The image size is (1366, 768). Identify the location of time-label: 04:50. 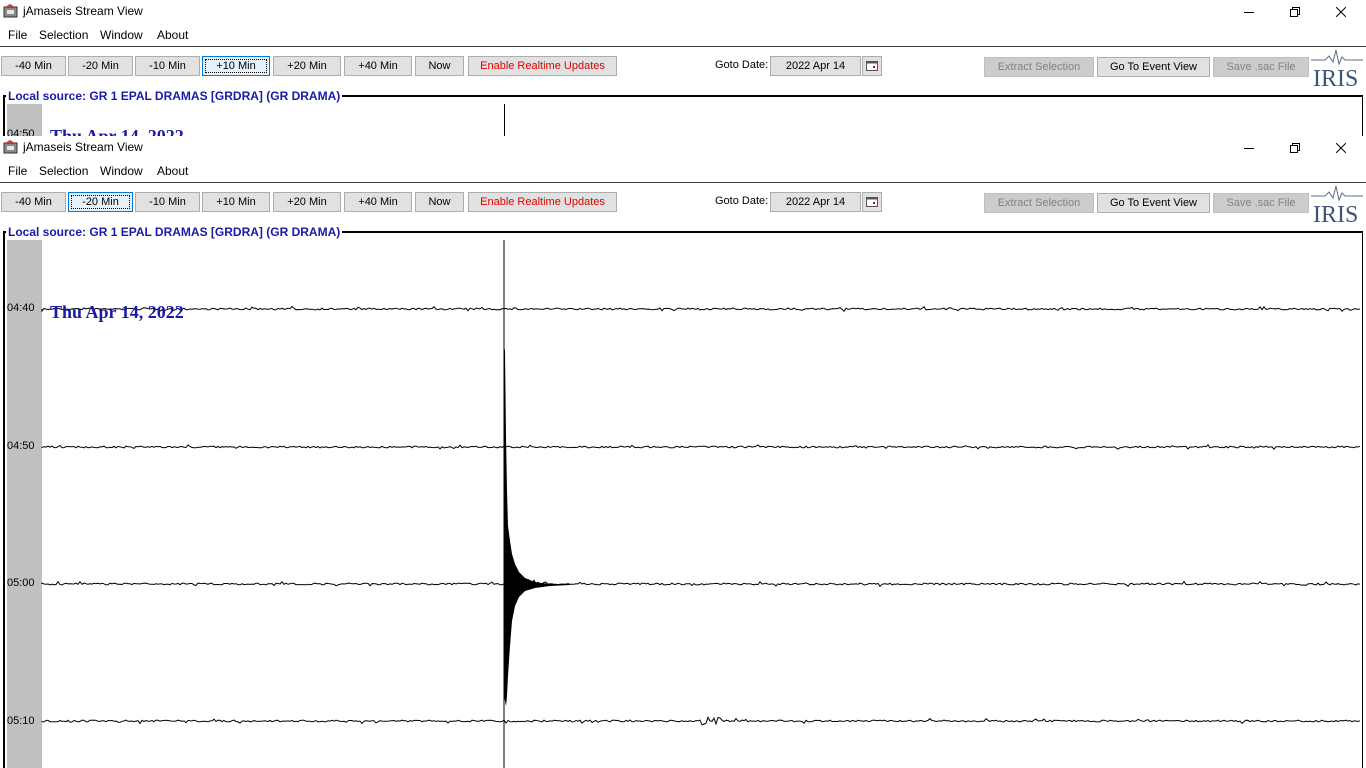
(21, 132).